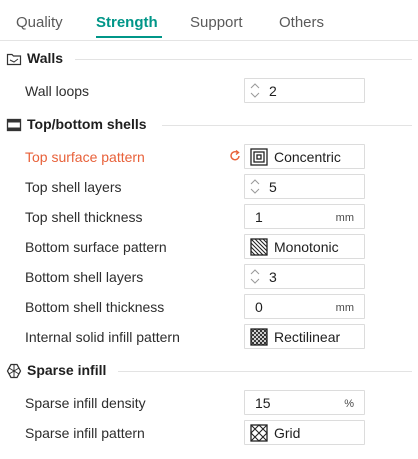 Image resolution: width=418 pixels, height=459 pixels. I want to click on shells-icon, so click(14, 125).